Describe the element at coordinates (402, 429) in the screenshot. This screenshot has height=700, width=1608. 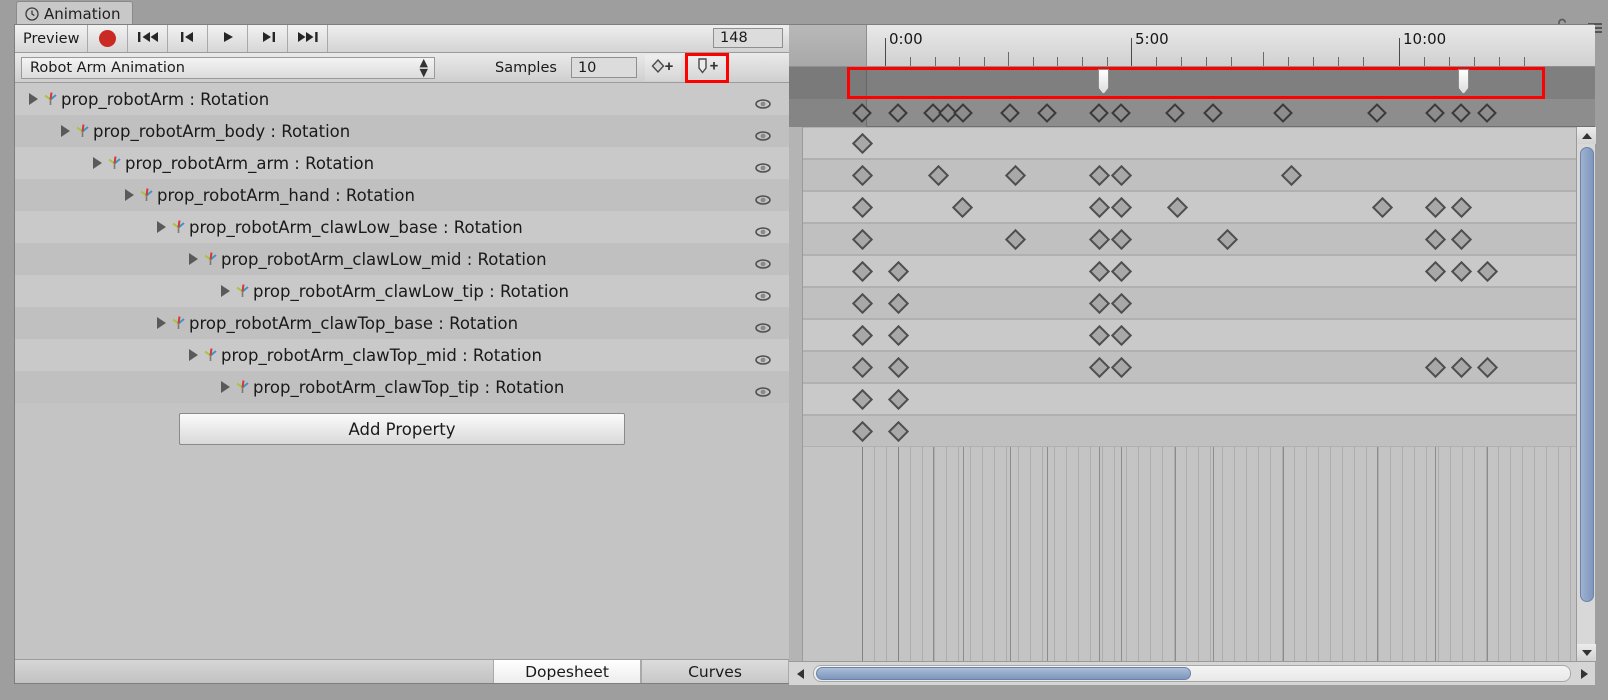
I see `add-property-button: Add Property` at that location.